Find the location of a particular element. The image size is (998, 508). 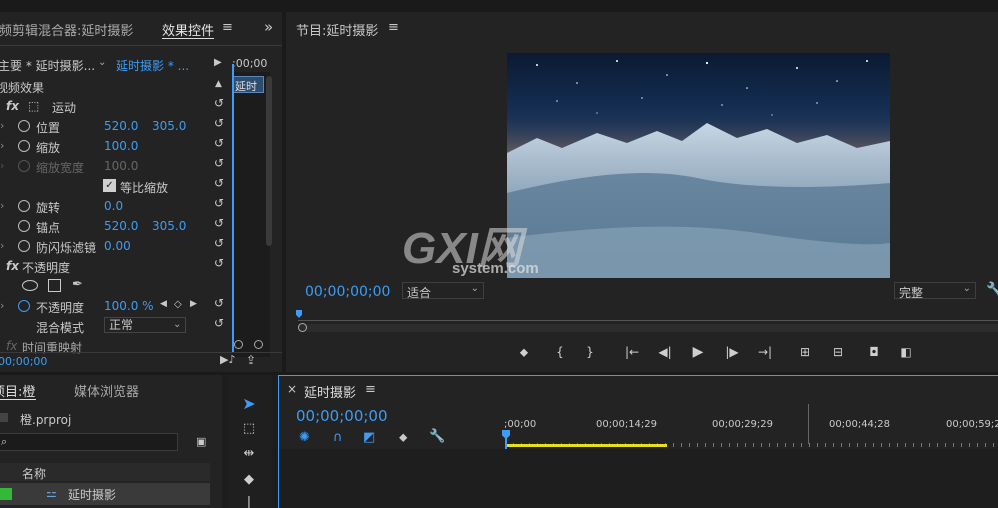

anchor-y-value: 305.0 is located at coordinates (169, 226).